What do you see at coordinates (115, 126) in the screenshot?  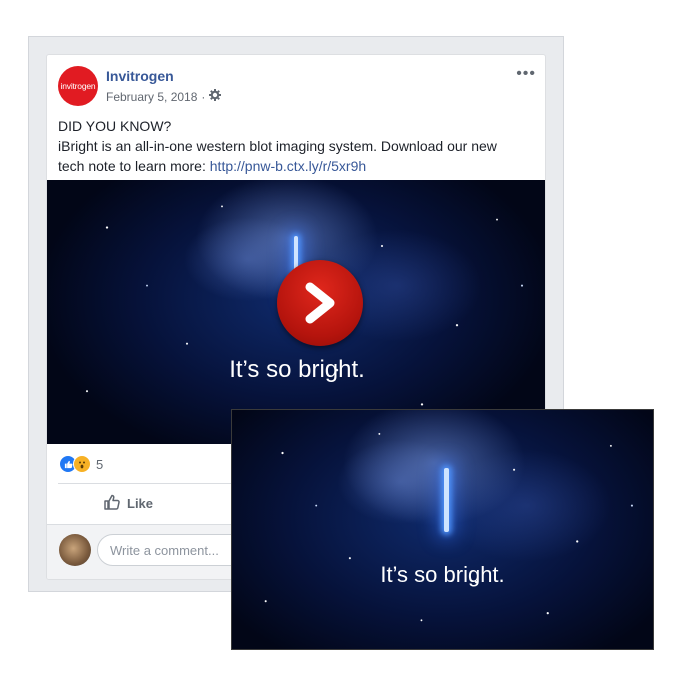 I see `post-text-line-1: DID YOU KNOW?` at bounding box center [115, 126].